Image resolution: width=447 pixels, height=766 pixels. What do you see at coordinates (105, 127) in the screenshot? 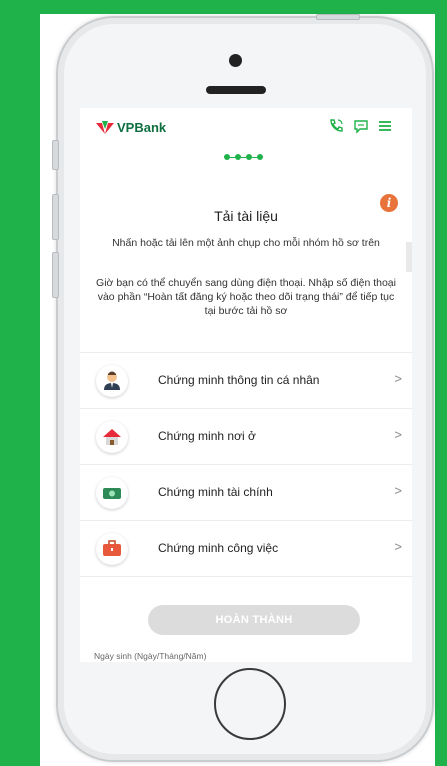
I see `vpbank-logo-mark` at bounding box center [105, 127].